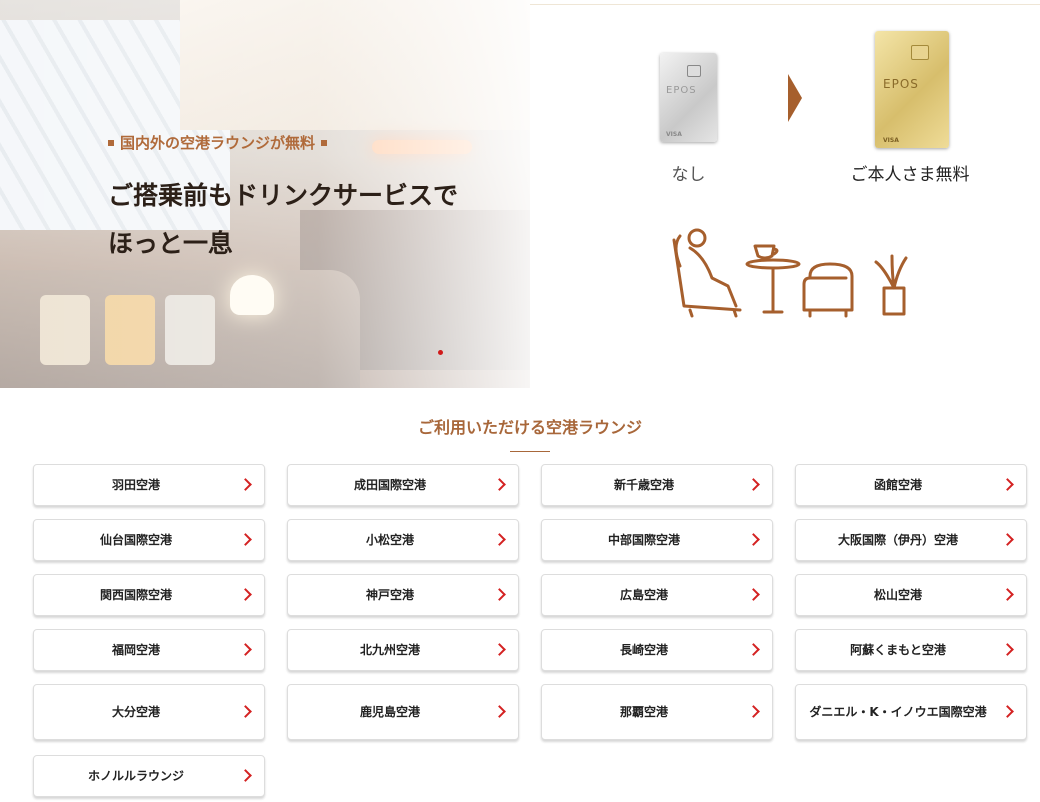 Image resolution: width=1040 pixels, height=802 pixels. Describe the element at coordinates (135, 539) in the screenshot. I see `lounge-link-label: 仙台国際空港` at that location.